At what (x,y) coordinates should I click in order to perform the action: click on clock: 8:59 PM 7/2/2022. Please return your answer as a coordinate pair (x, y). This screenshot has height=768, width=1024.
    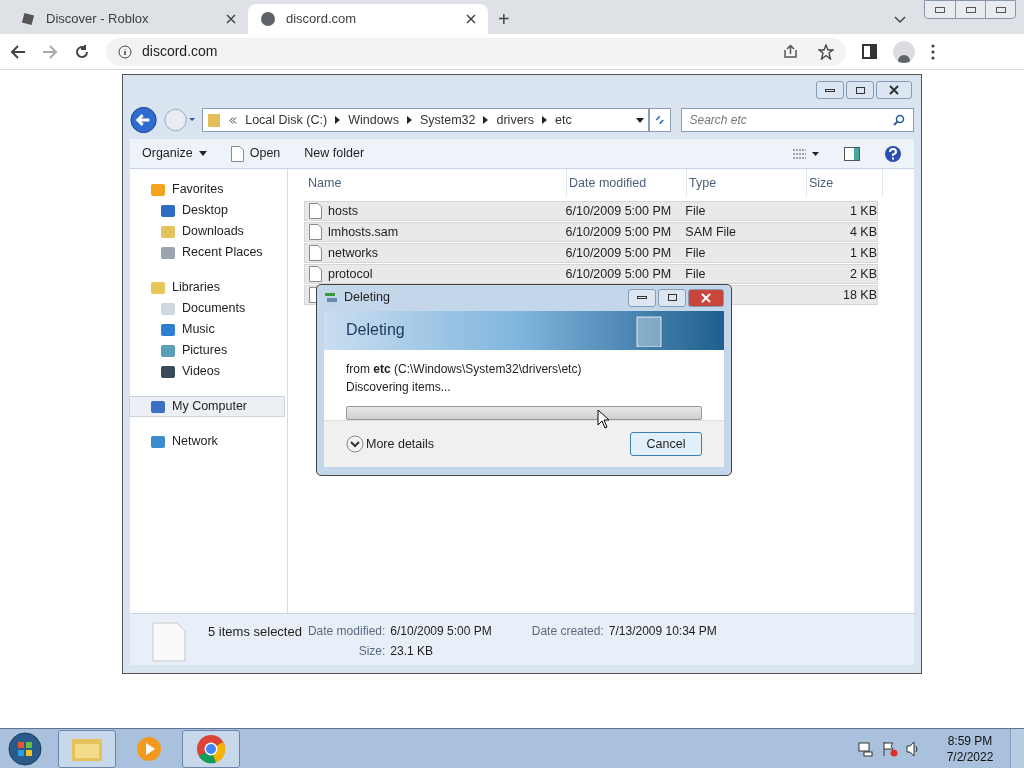
    Looking at the image, I should click on (970, 748).